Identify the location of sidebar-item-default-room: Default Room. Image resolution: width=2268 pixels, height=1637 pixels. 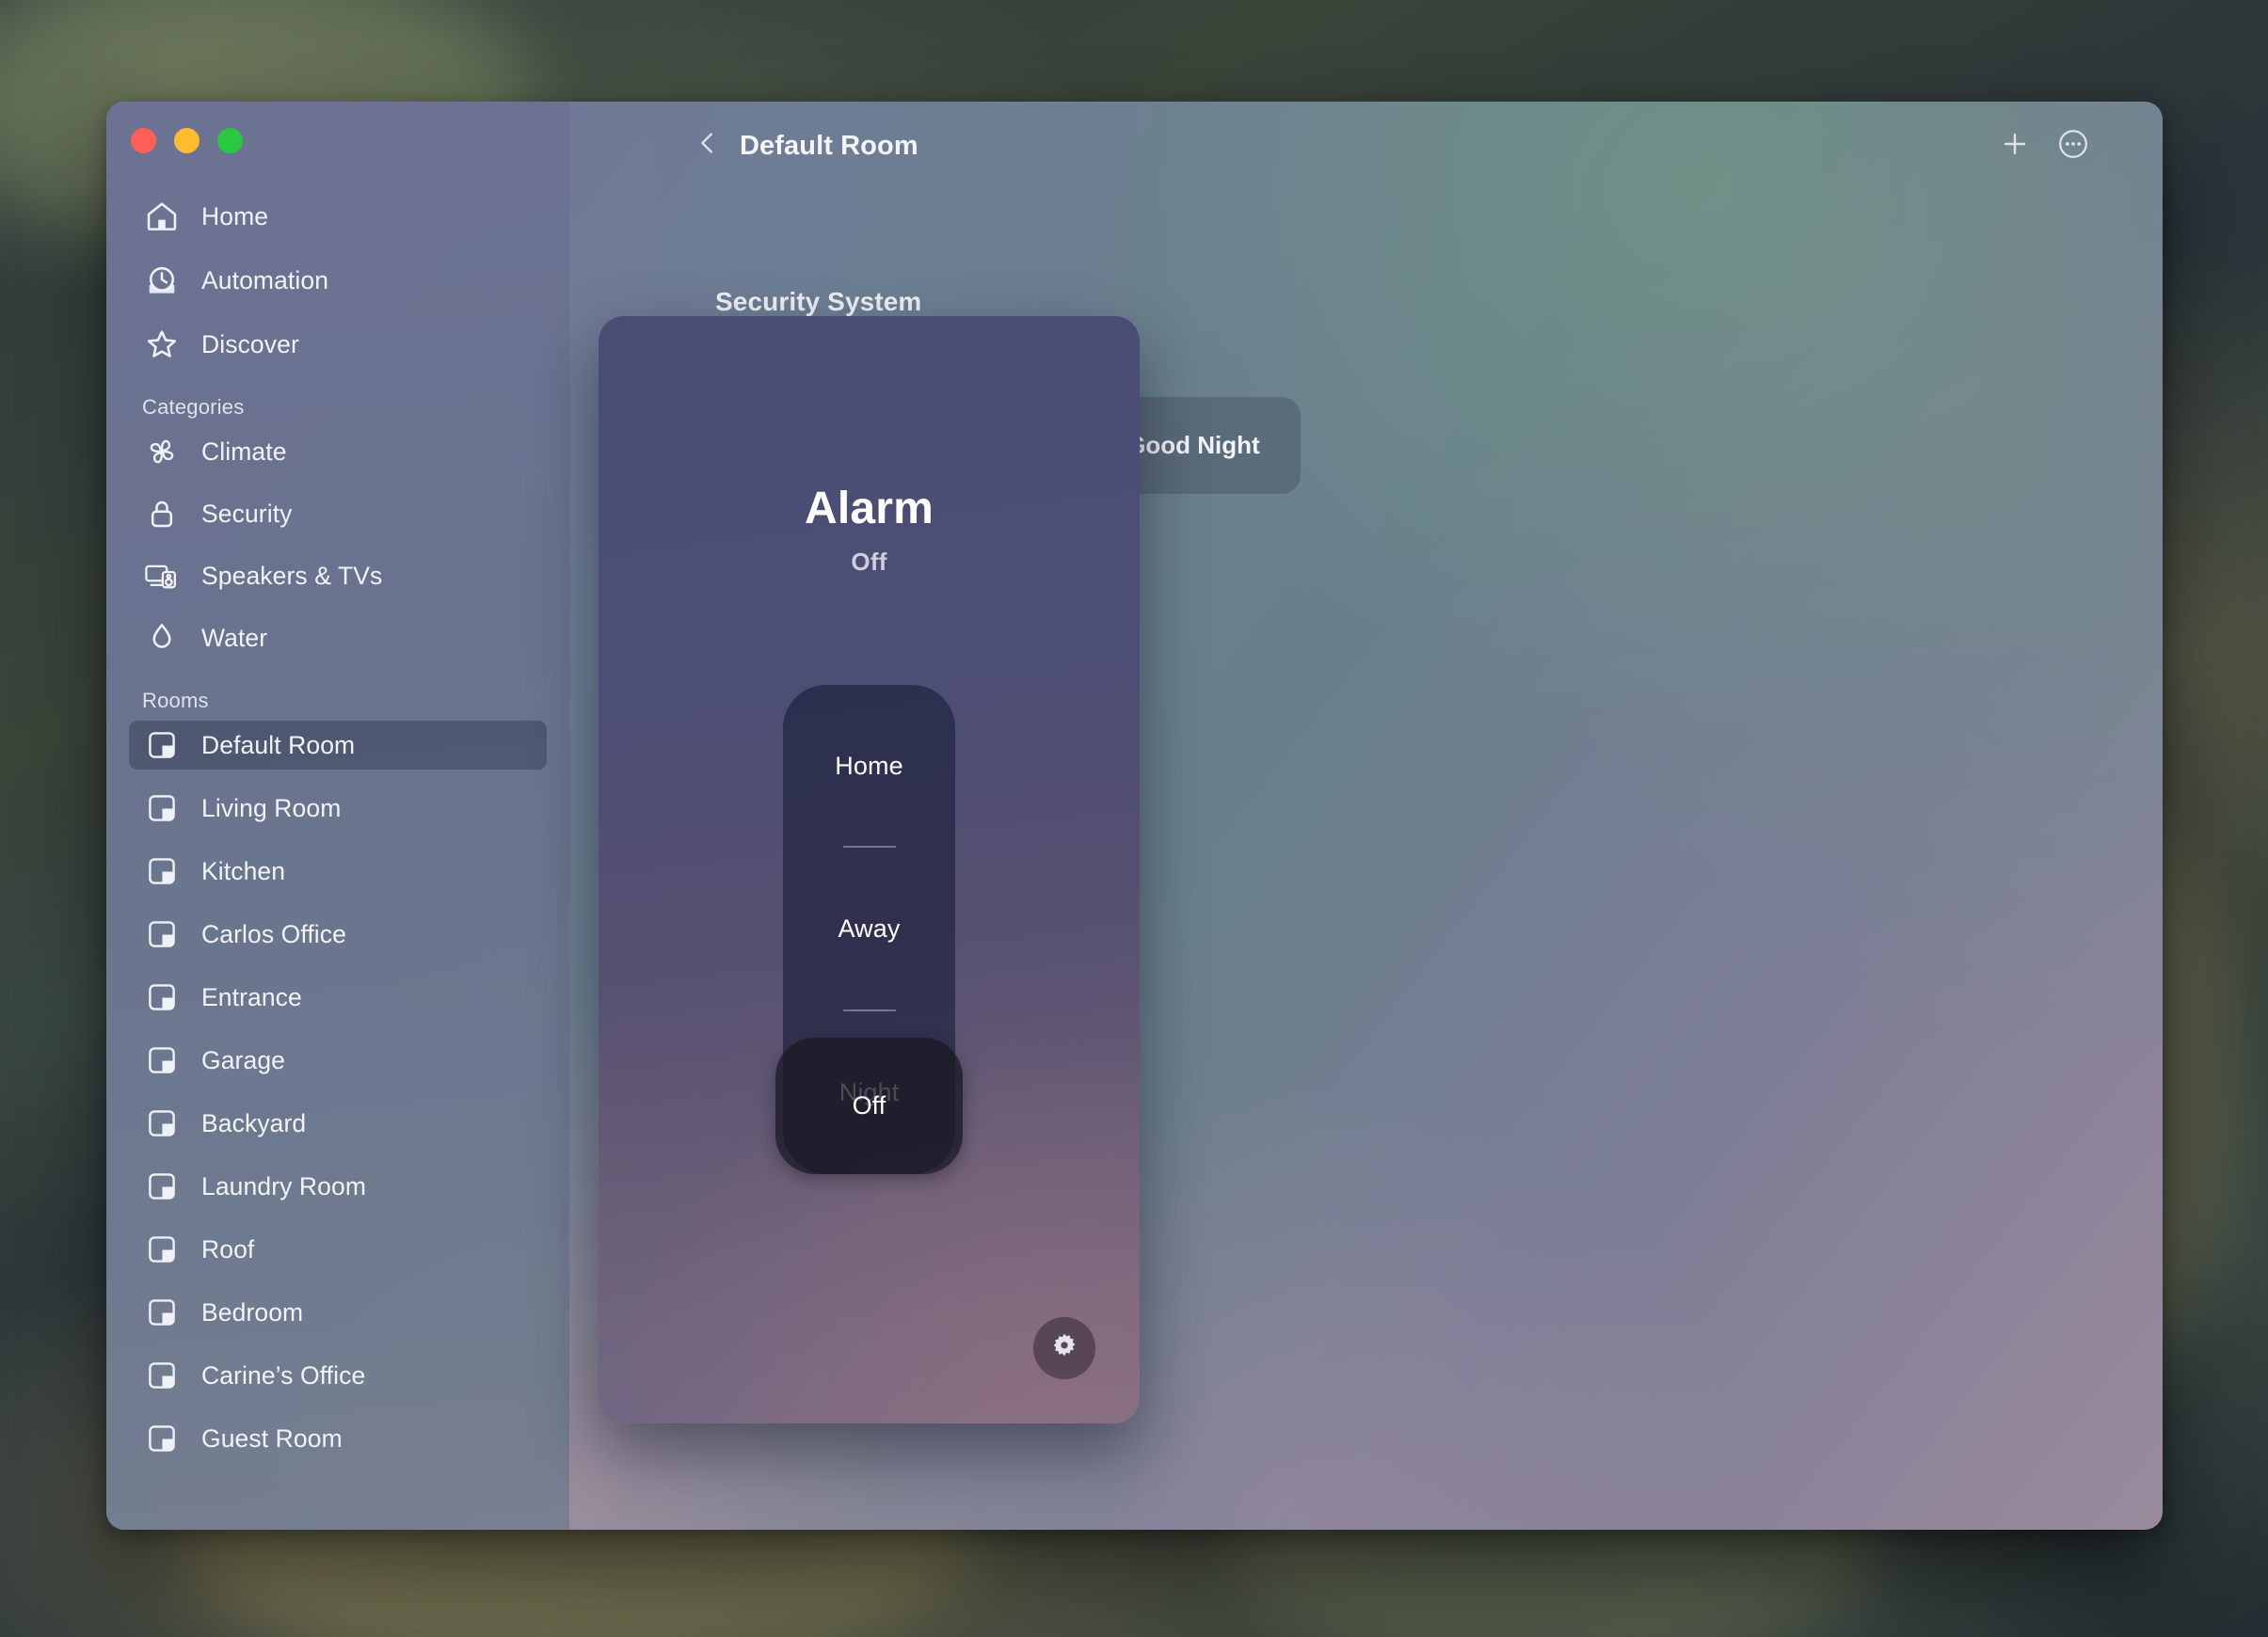
(338, 745).